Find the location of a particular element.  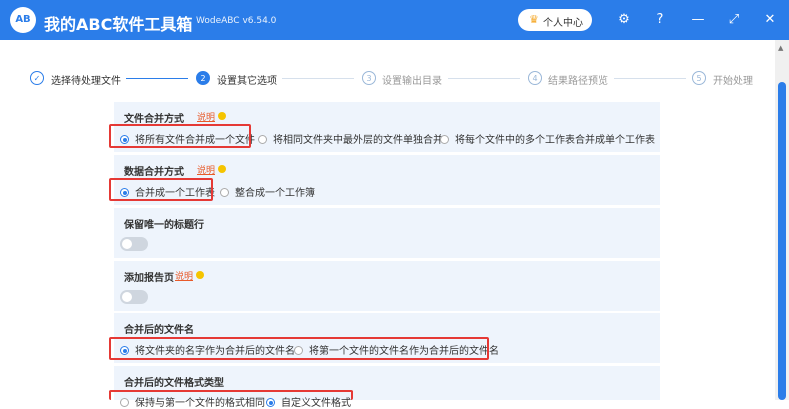

minimize-icon: — is located at coordinates (698, 20).